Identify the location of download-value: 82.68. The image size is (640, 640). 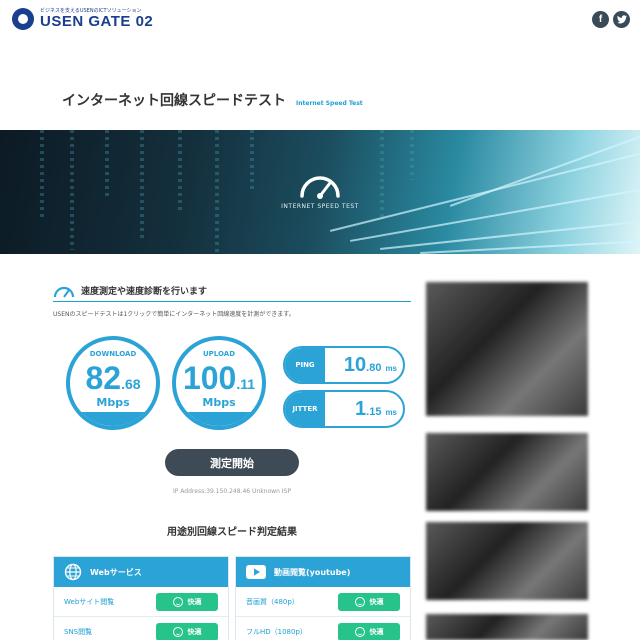
(113, 378).